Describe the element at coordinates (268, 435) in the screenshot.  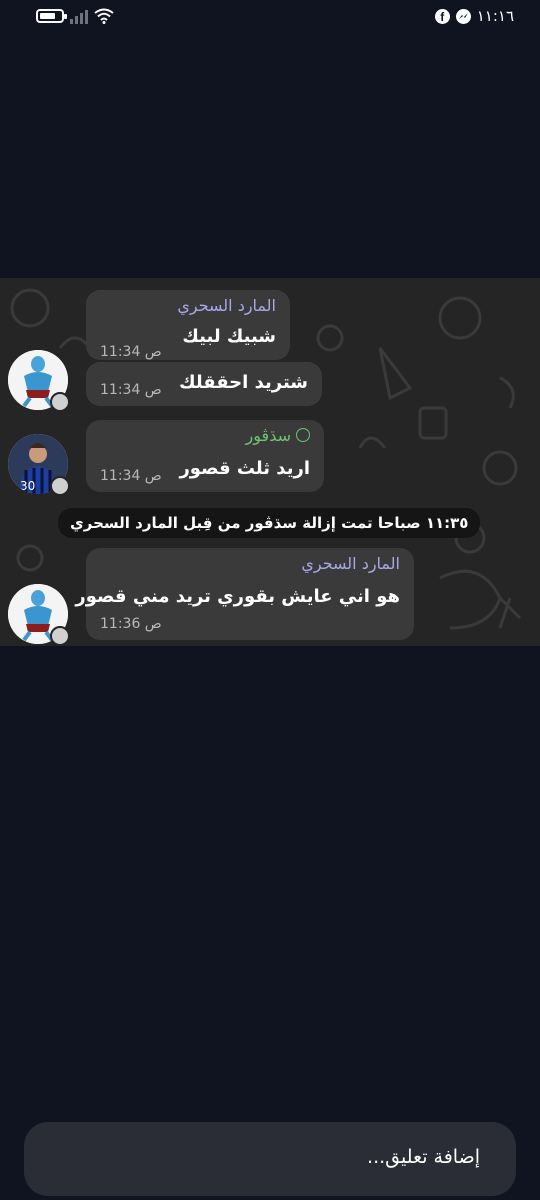
I see `sender-name: سڌڤور` at that location.